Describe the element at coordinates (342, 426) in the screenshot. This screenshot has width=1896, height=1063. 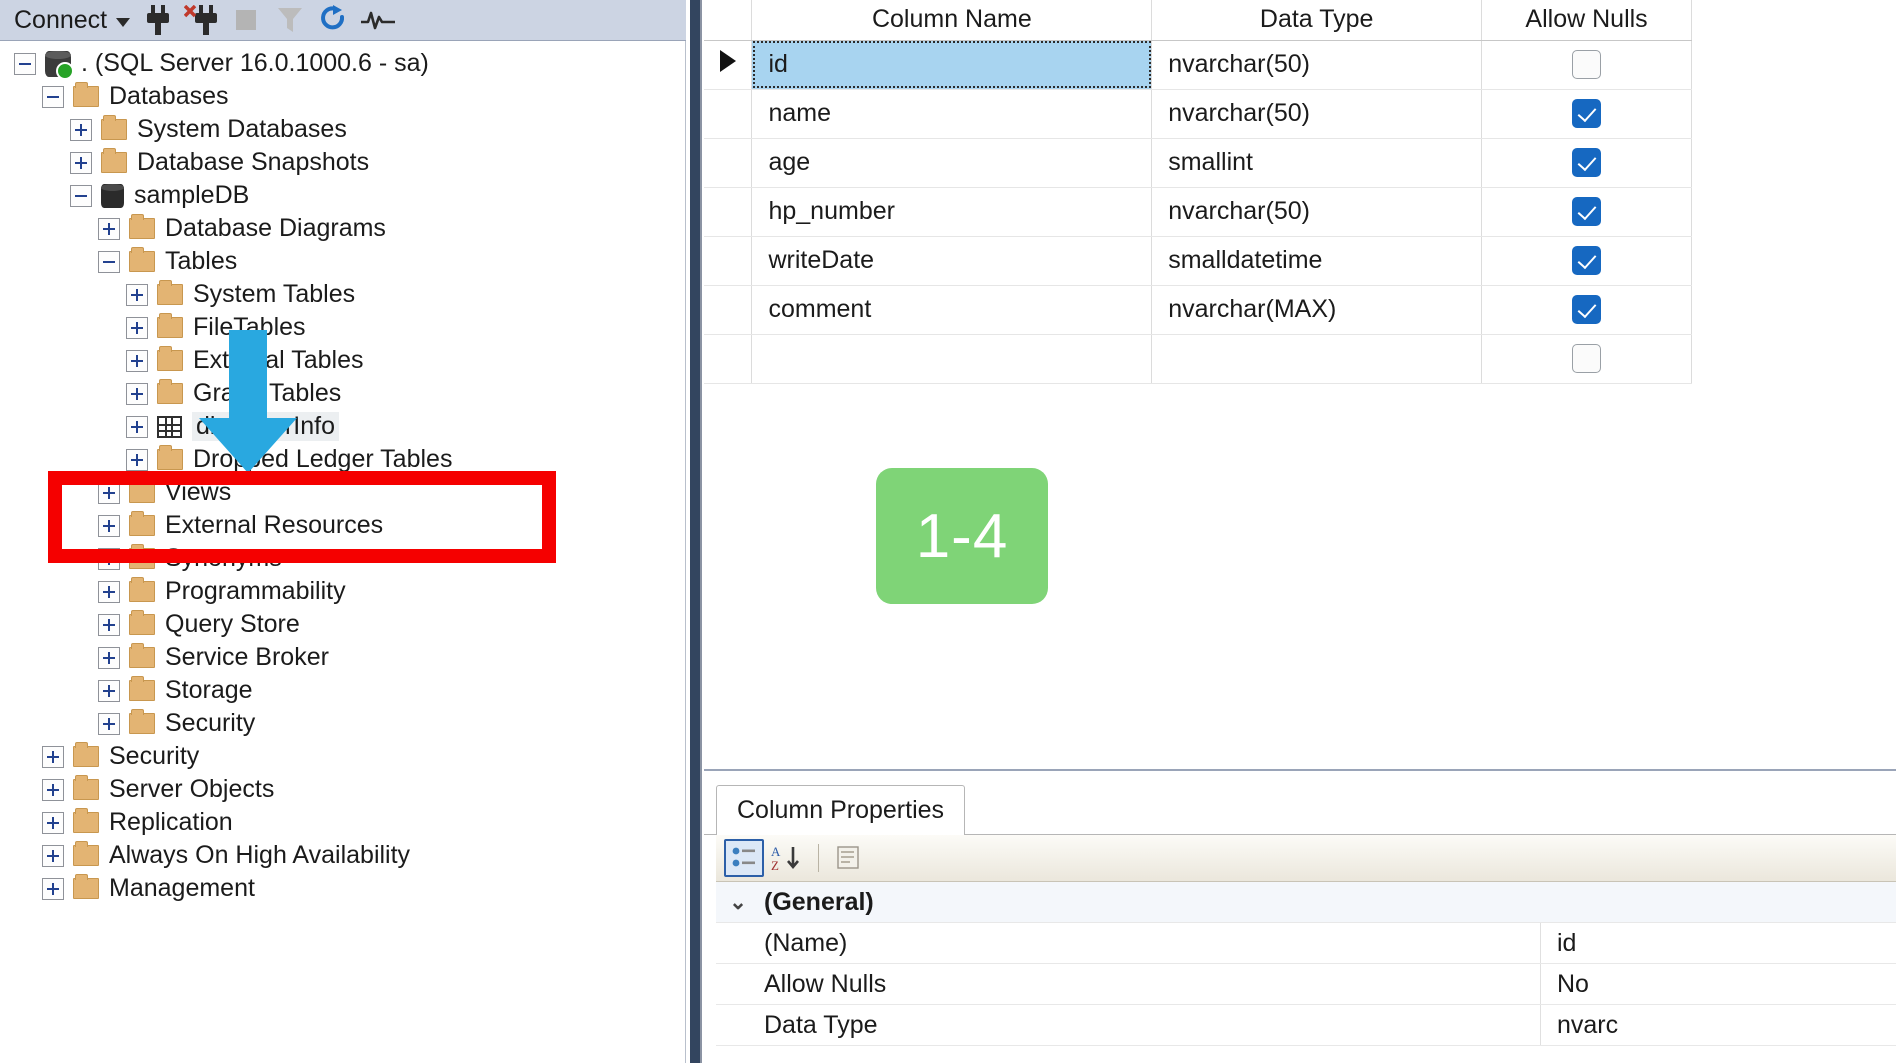
I see `tree-node-dbo-userinfo: dbo.userInfo` at that location.